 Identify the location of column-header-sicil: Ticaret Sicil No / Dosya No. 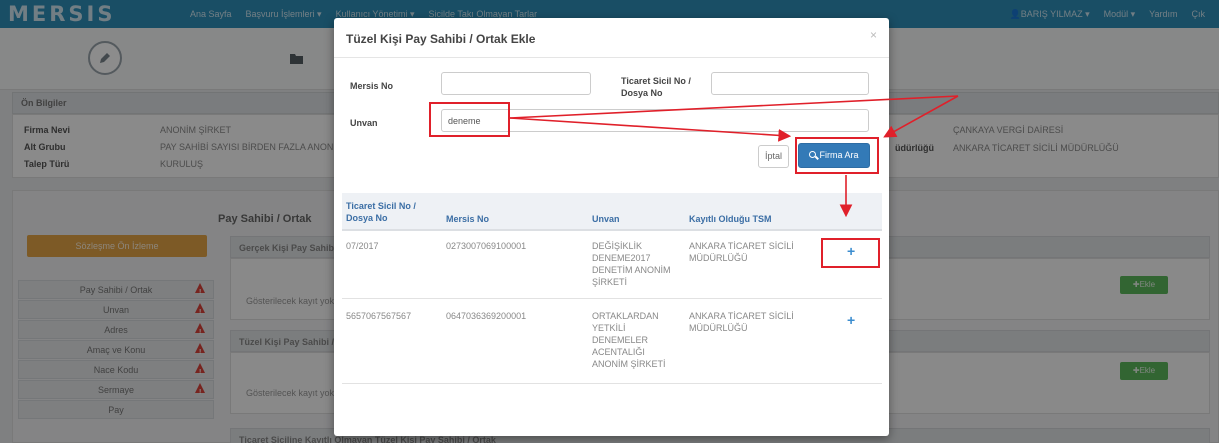
(381, 212).